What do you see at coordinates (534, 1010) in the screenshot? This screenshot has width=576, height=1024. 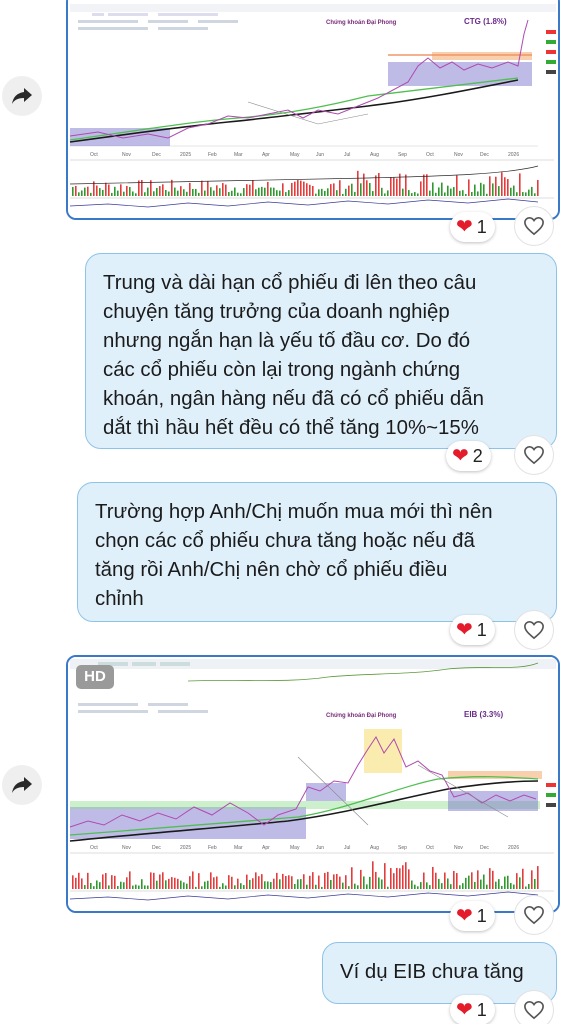 I see `heart-outline-icon` at bounding box center [534, 1010].